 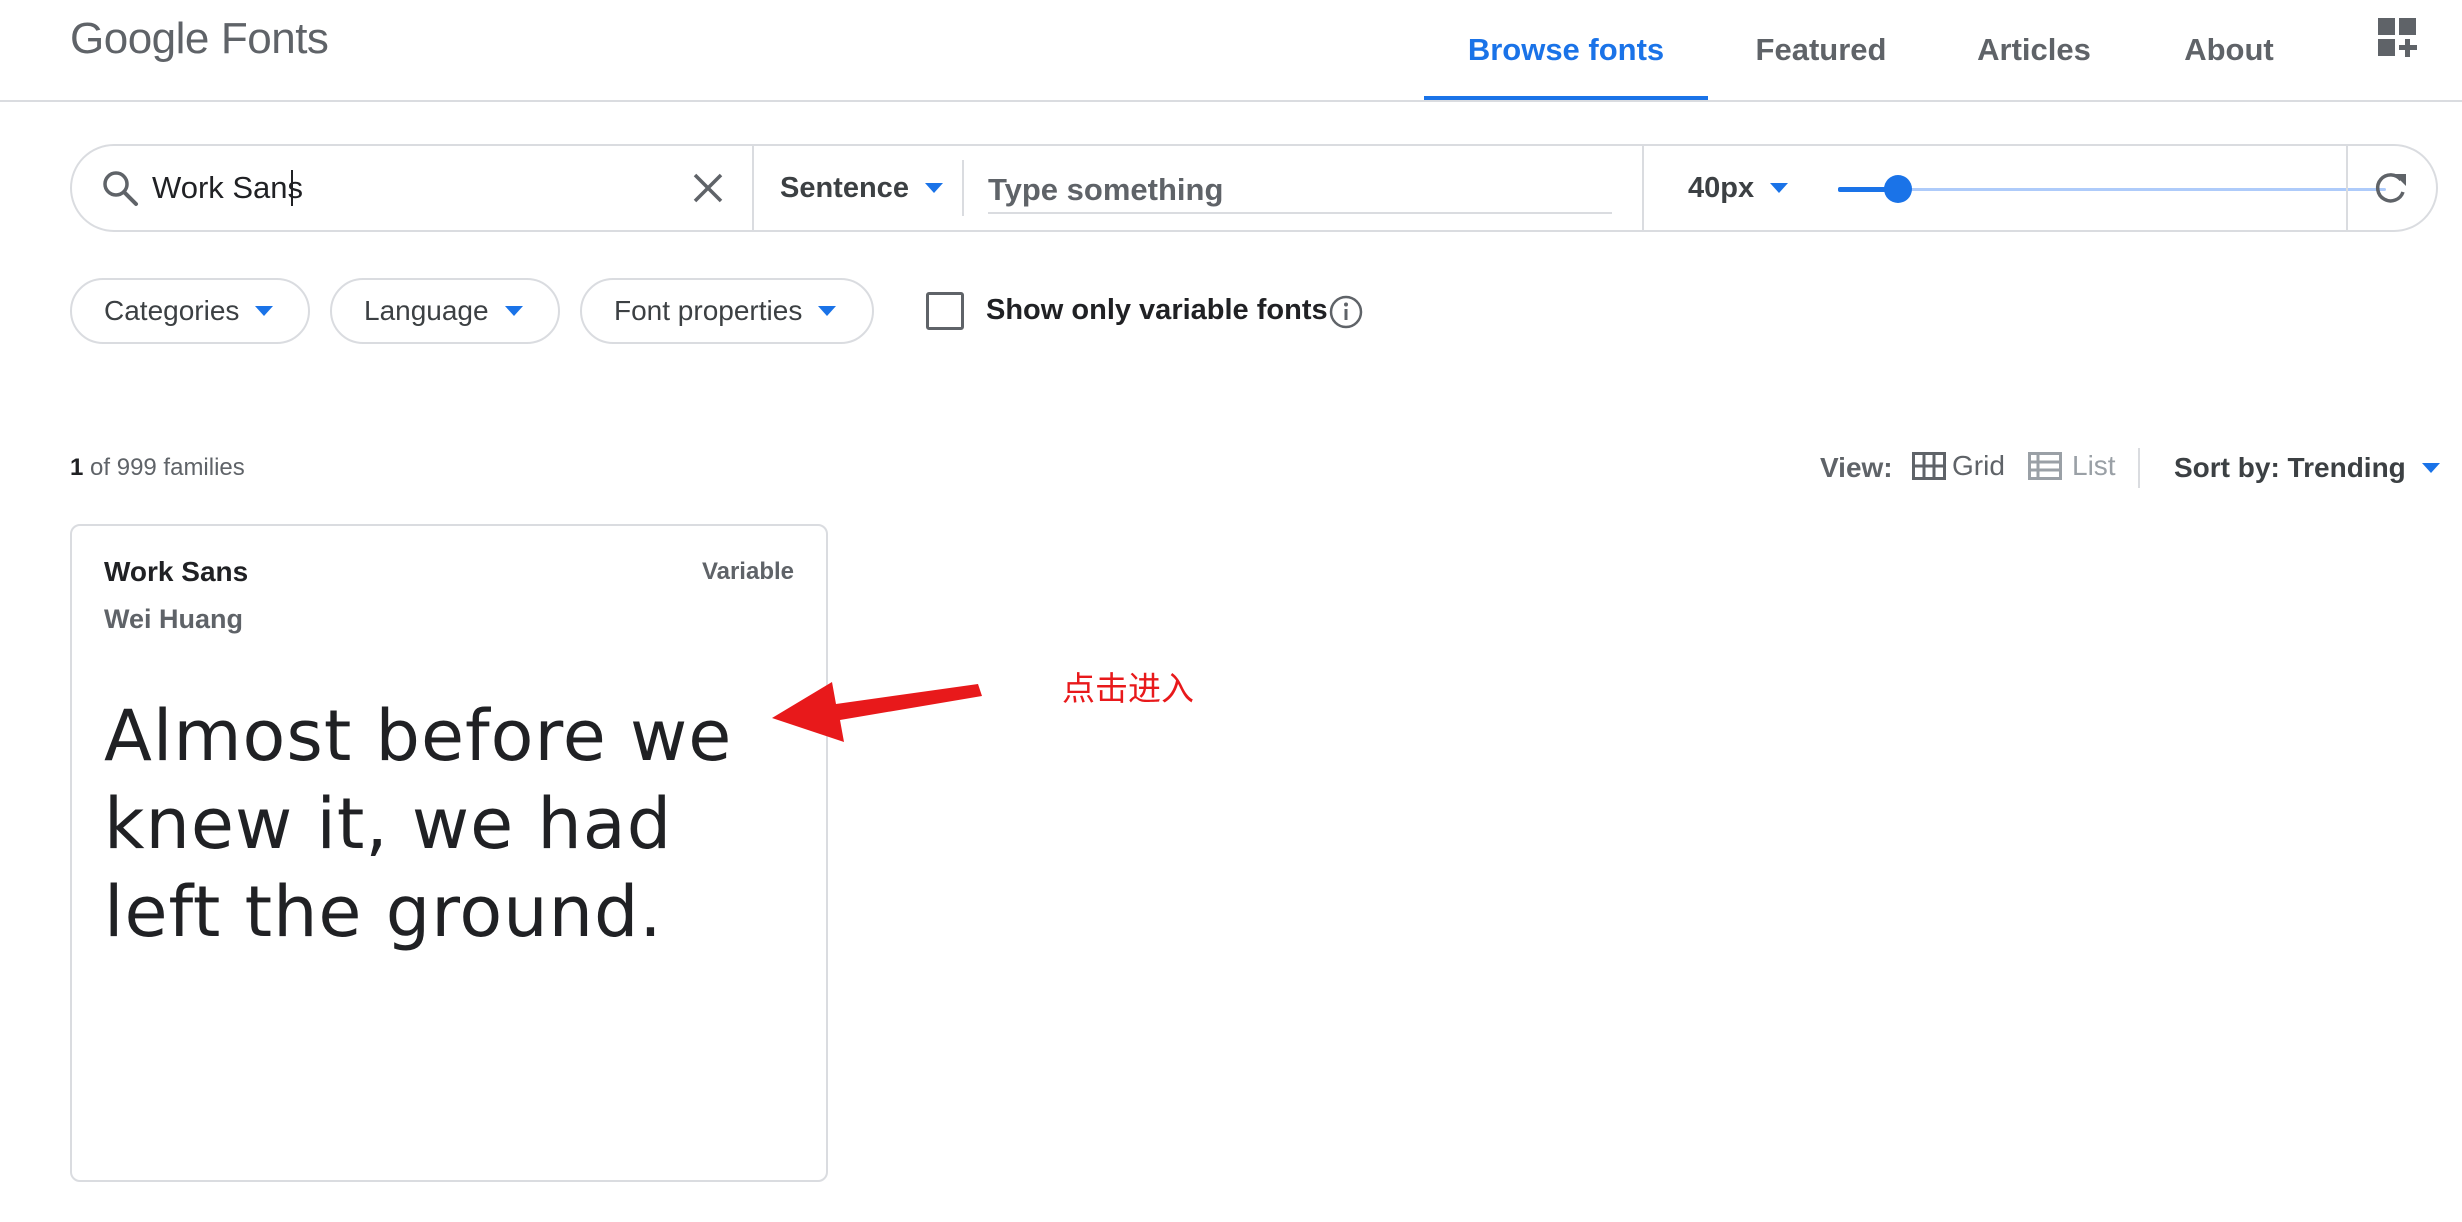 I want to click on font-properties-label: Font properties, so click(x=708, y=310).